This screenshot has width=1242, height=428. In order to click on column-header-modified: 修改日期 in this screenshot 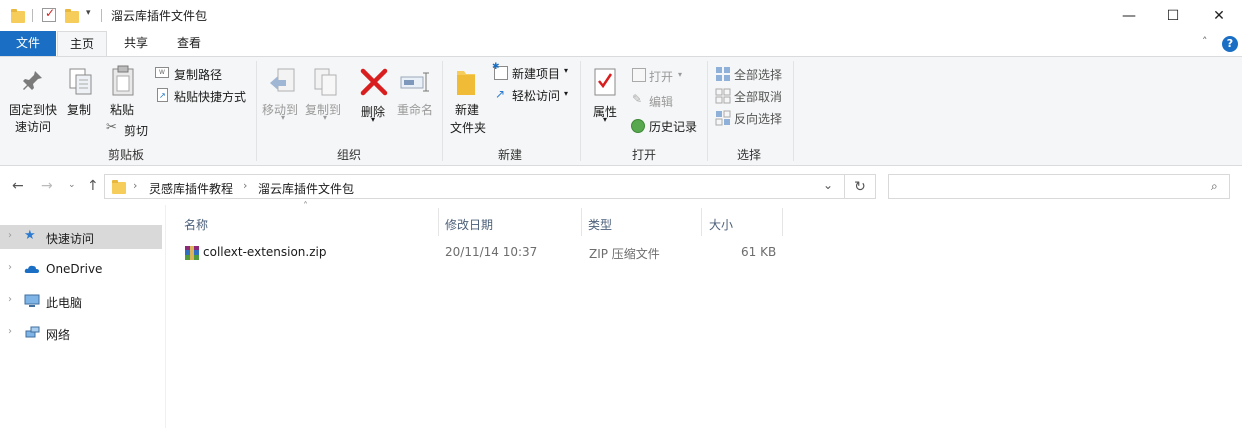, I will do `click(469, 224)`.